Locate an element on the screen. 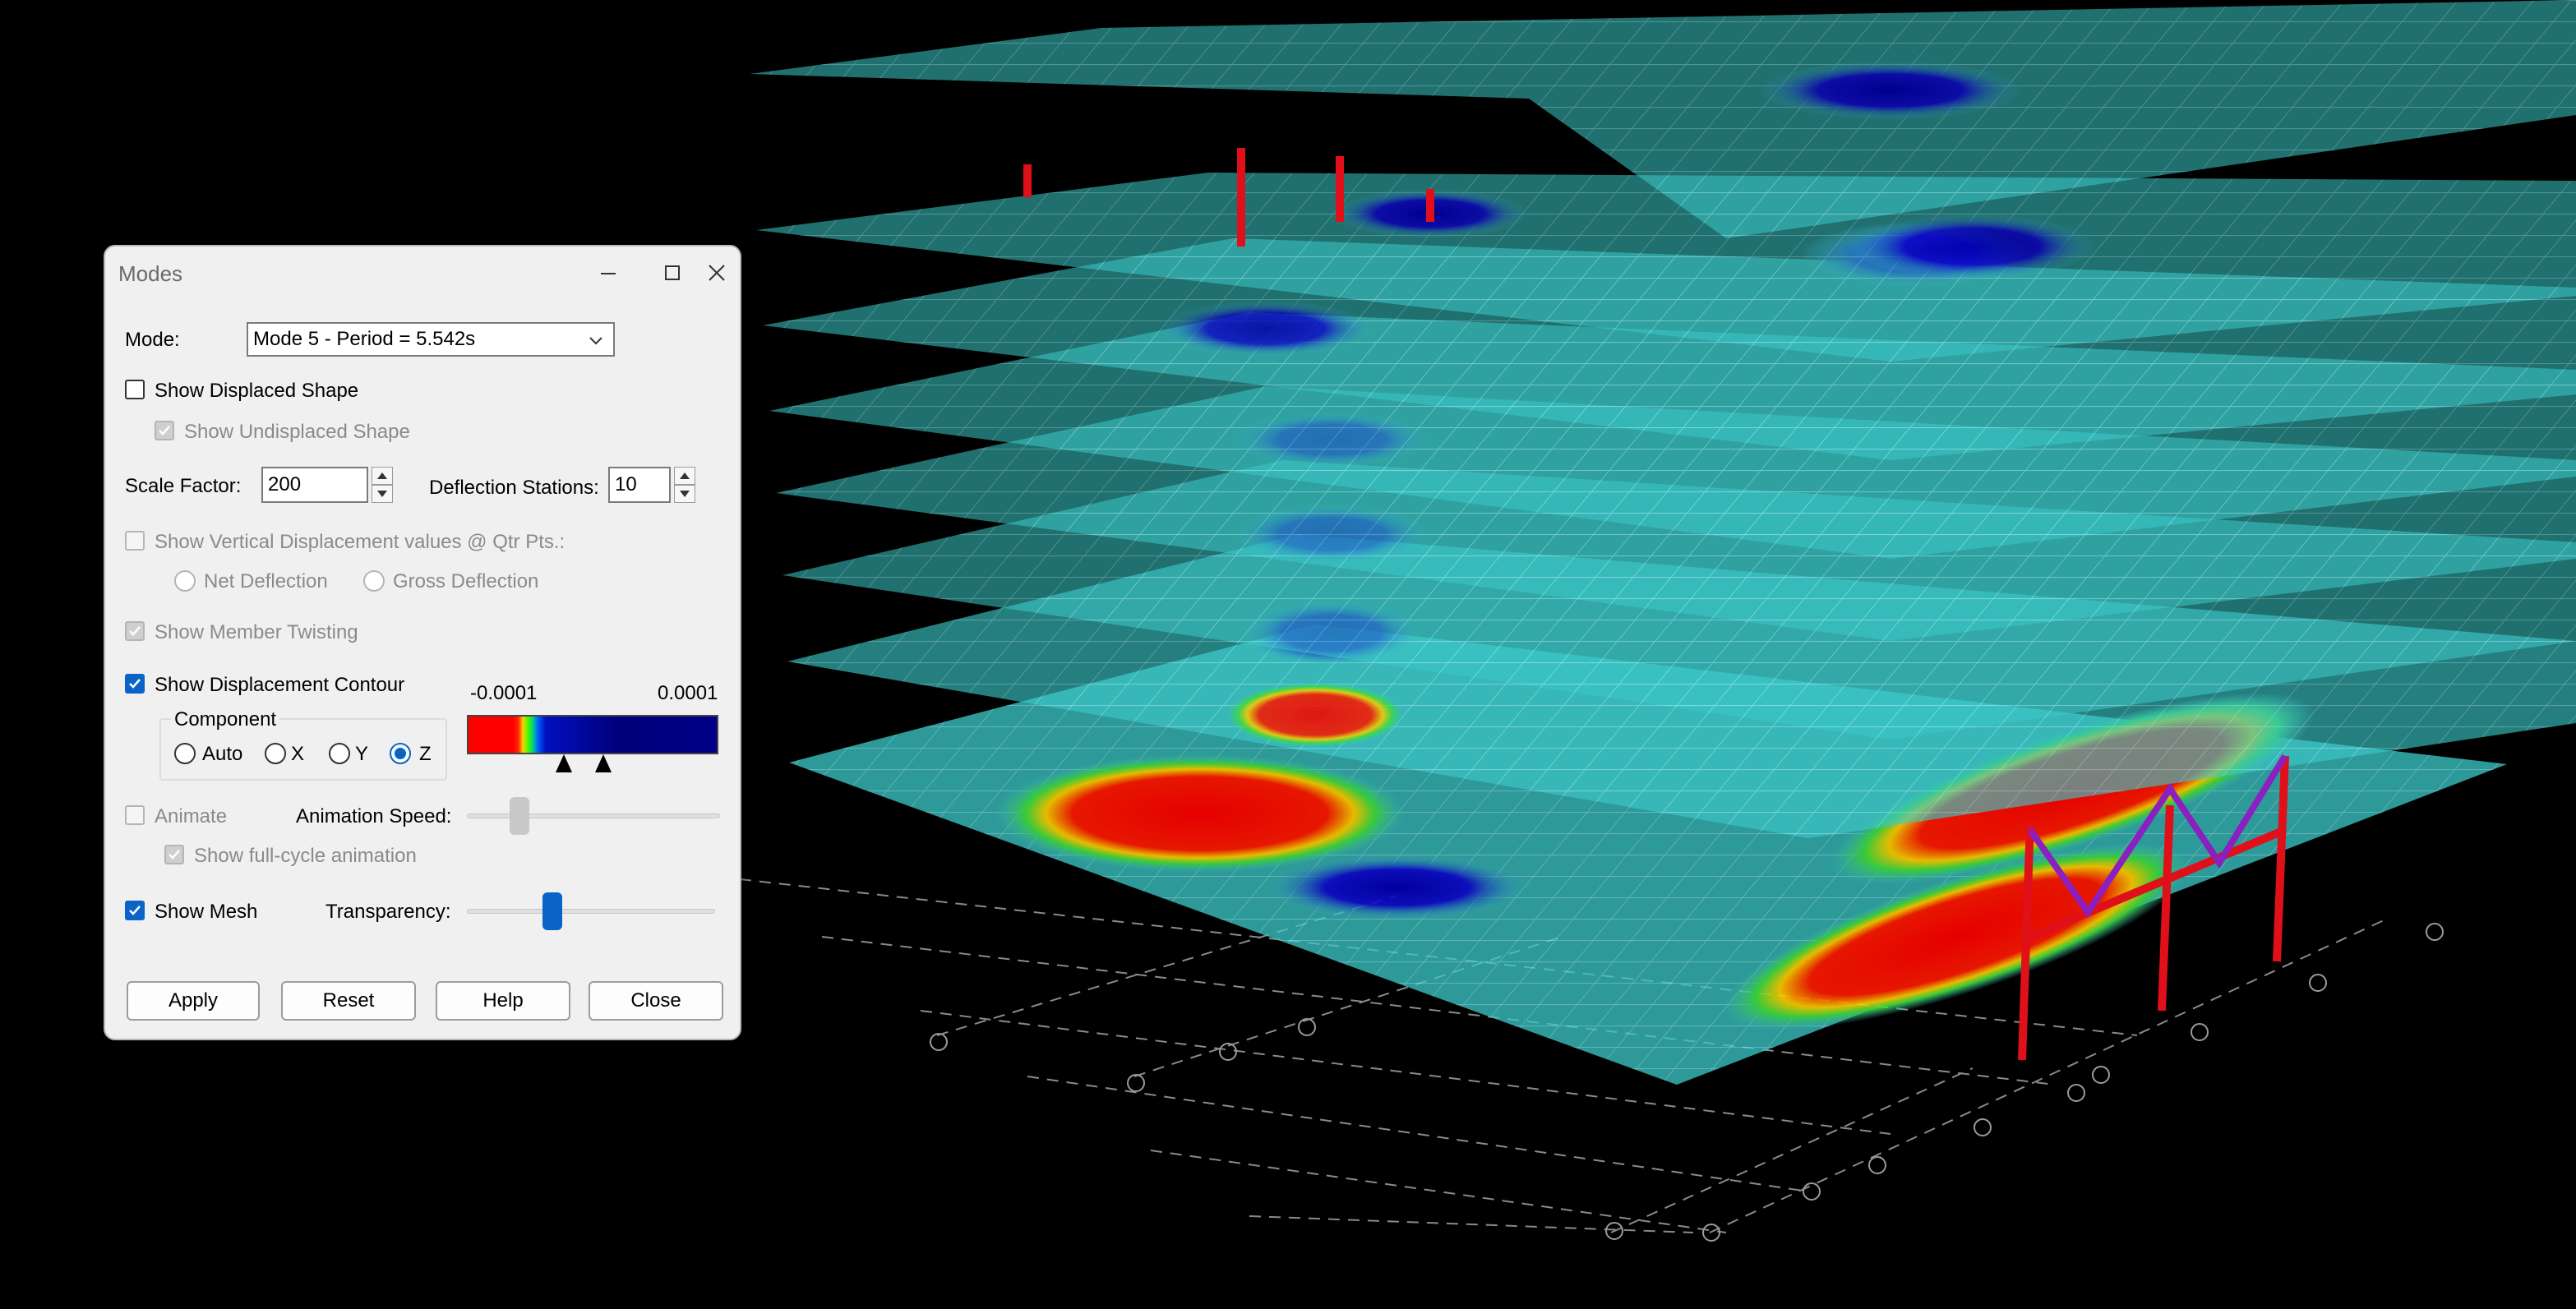 Image resolution: width=2576 pixels, height=1309 pixels. close-window-button is located at coordinates (716, 273).